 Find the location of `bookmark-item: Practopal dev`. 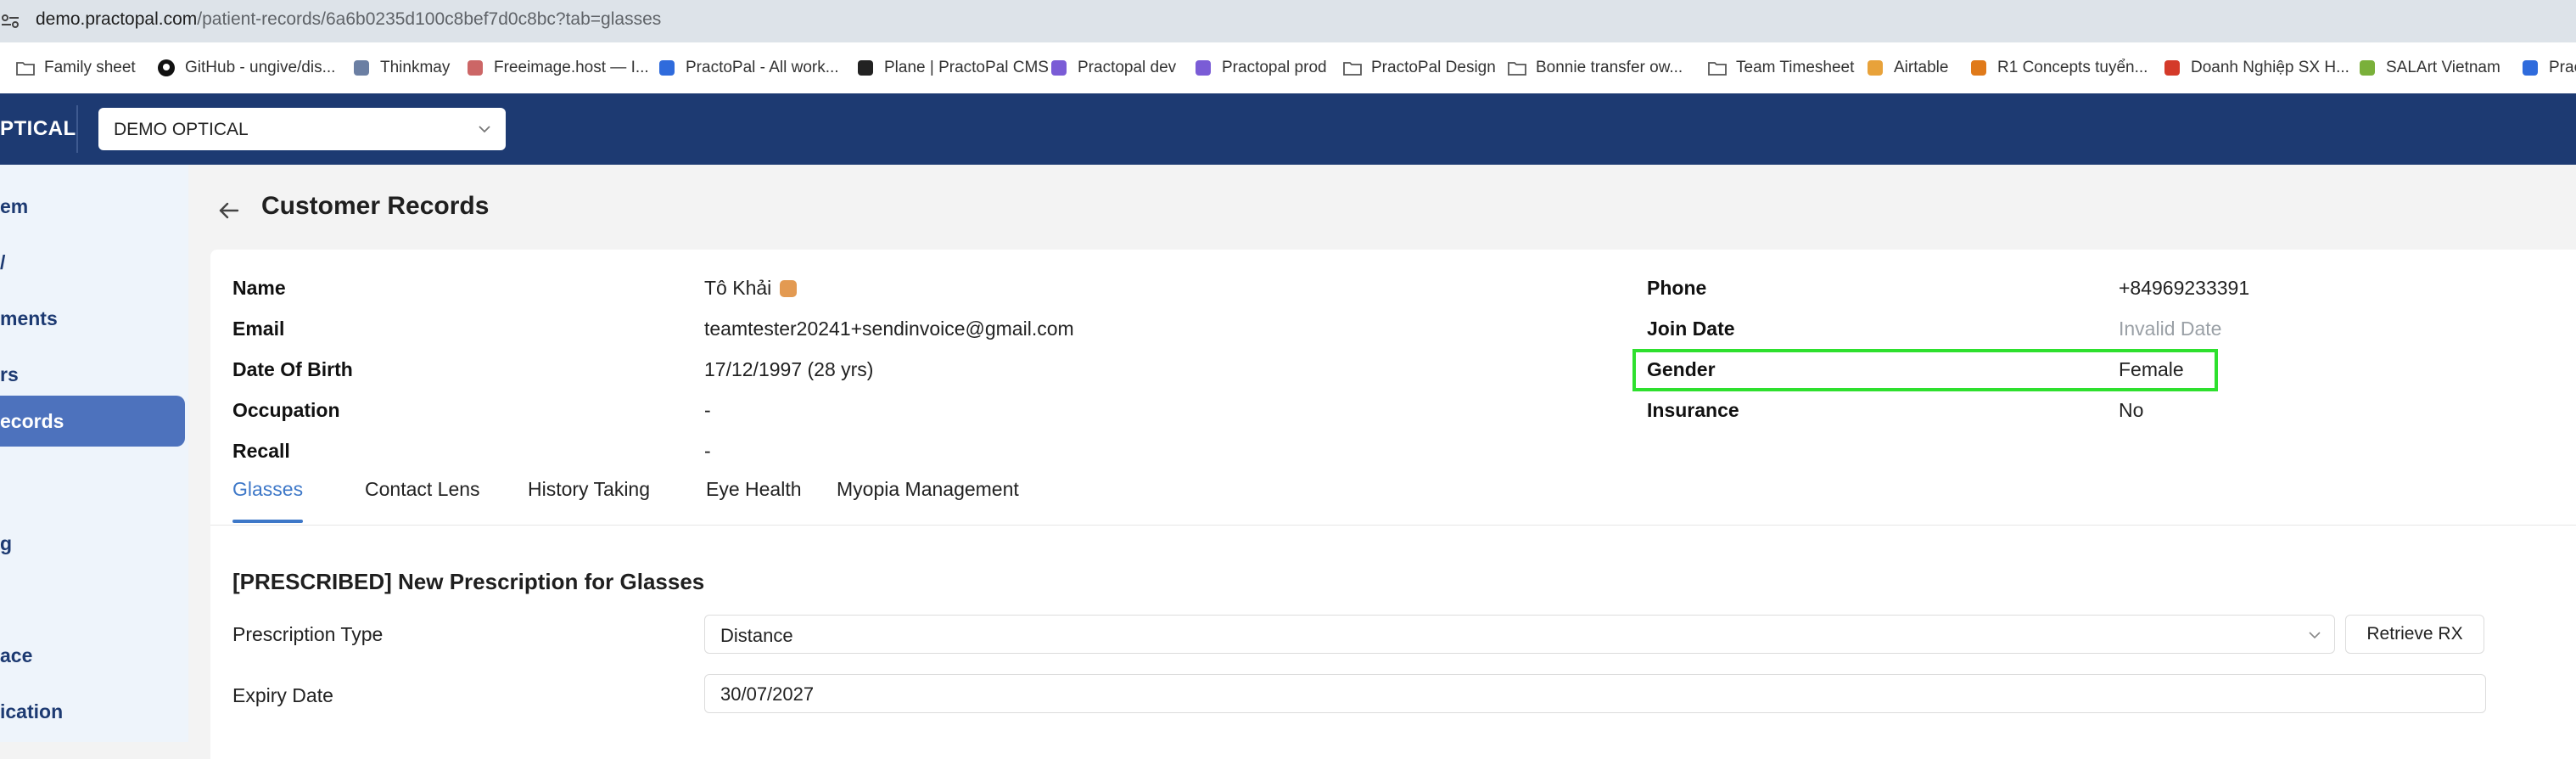

bookmark-item: Practopal dev is located at coordinates (1112, 68).